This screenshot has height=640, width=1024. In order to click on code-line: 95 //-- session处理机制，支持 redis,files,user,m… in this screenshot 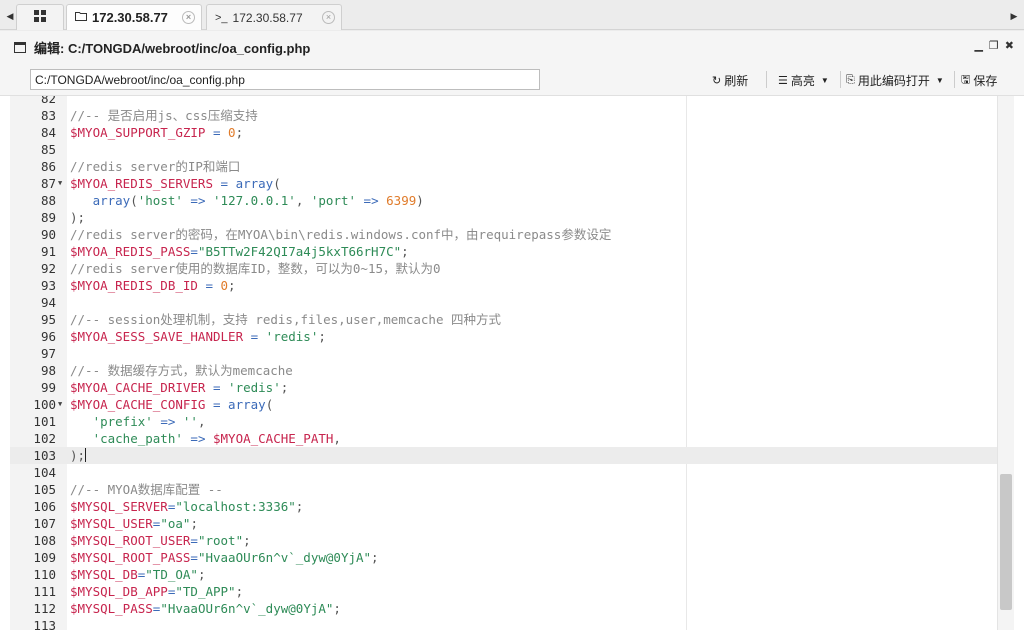, I will do `click(504, 319)`.